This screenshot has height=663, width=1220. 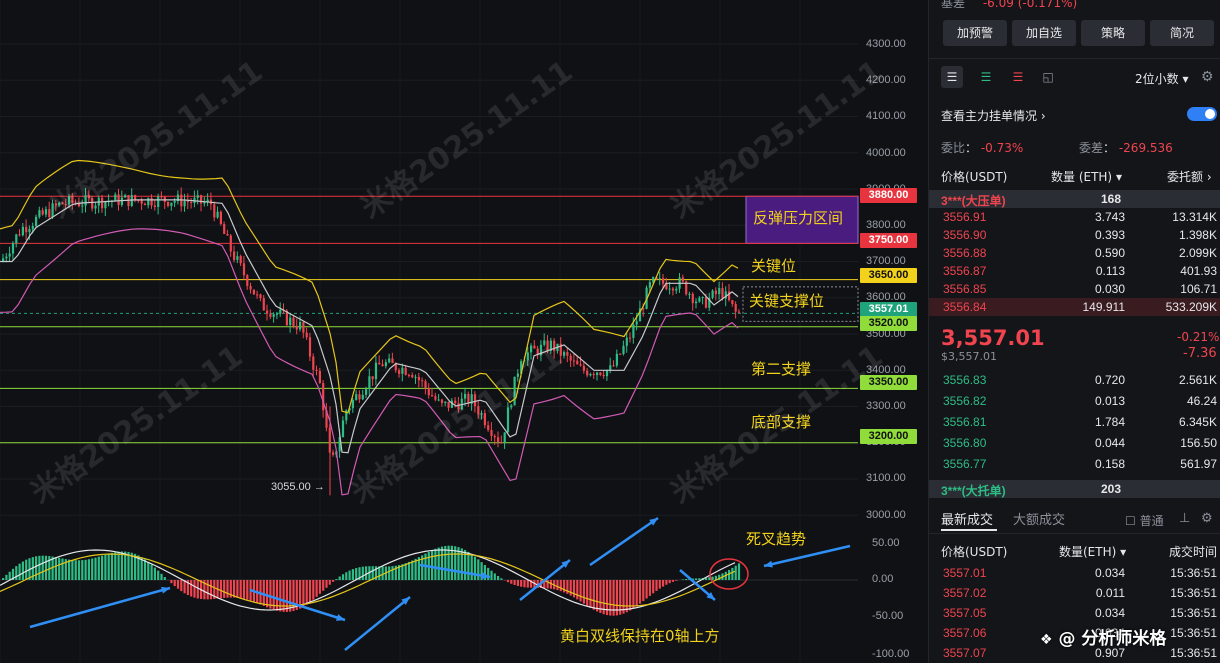 What do you see at coordinates (1197, 253) in the screenshot?
I see `ask-amount: 2.099K` at bounding box center [1197, 253].